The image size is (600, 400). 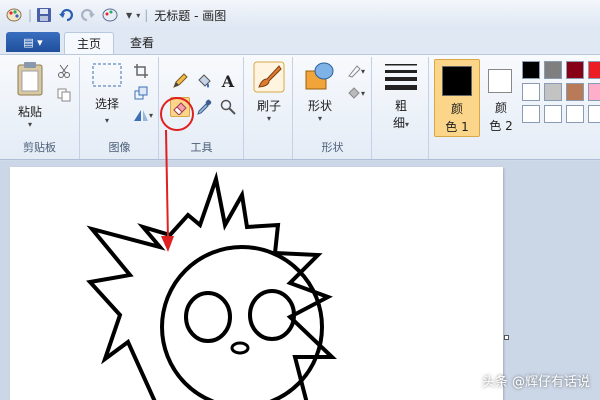 I want to click on text-tool-icon: A, so click(x=228, y=81).